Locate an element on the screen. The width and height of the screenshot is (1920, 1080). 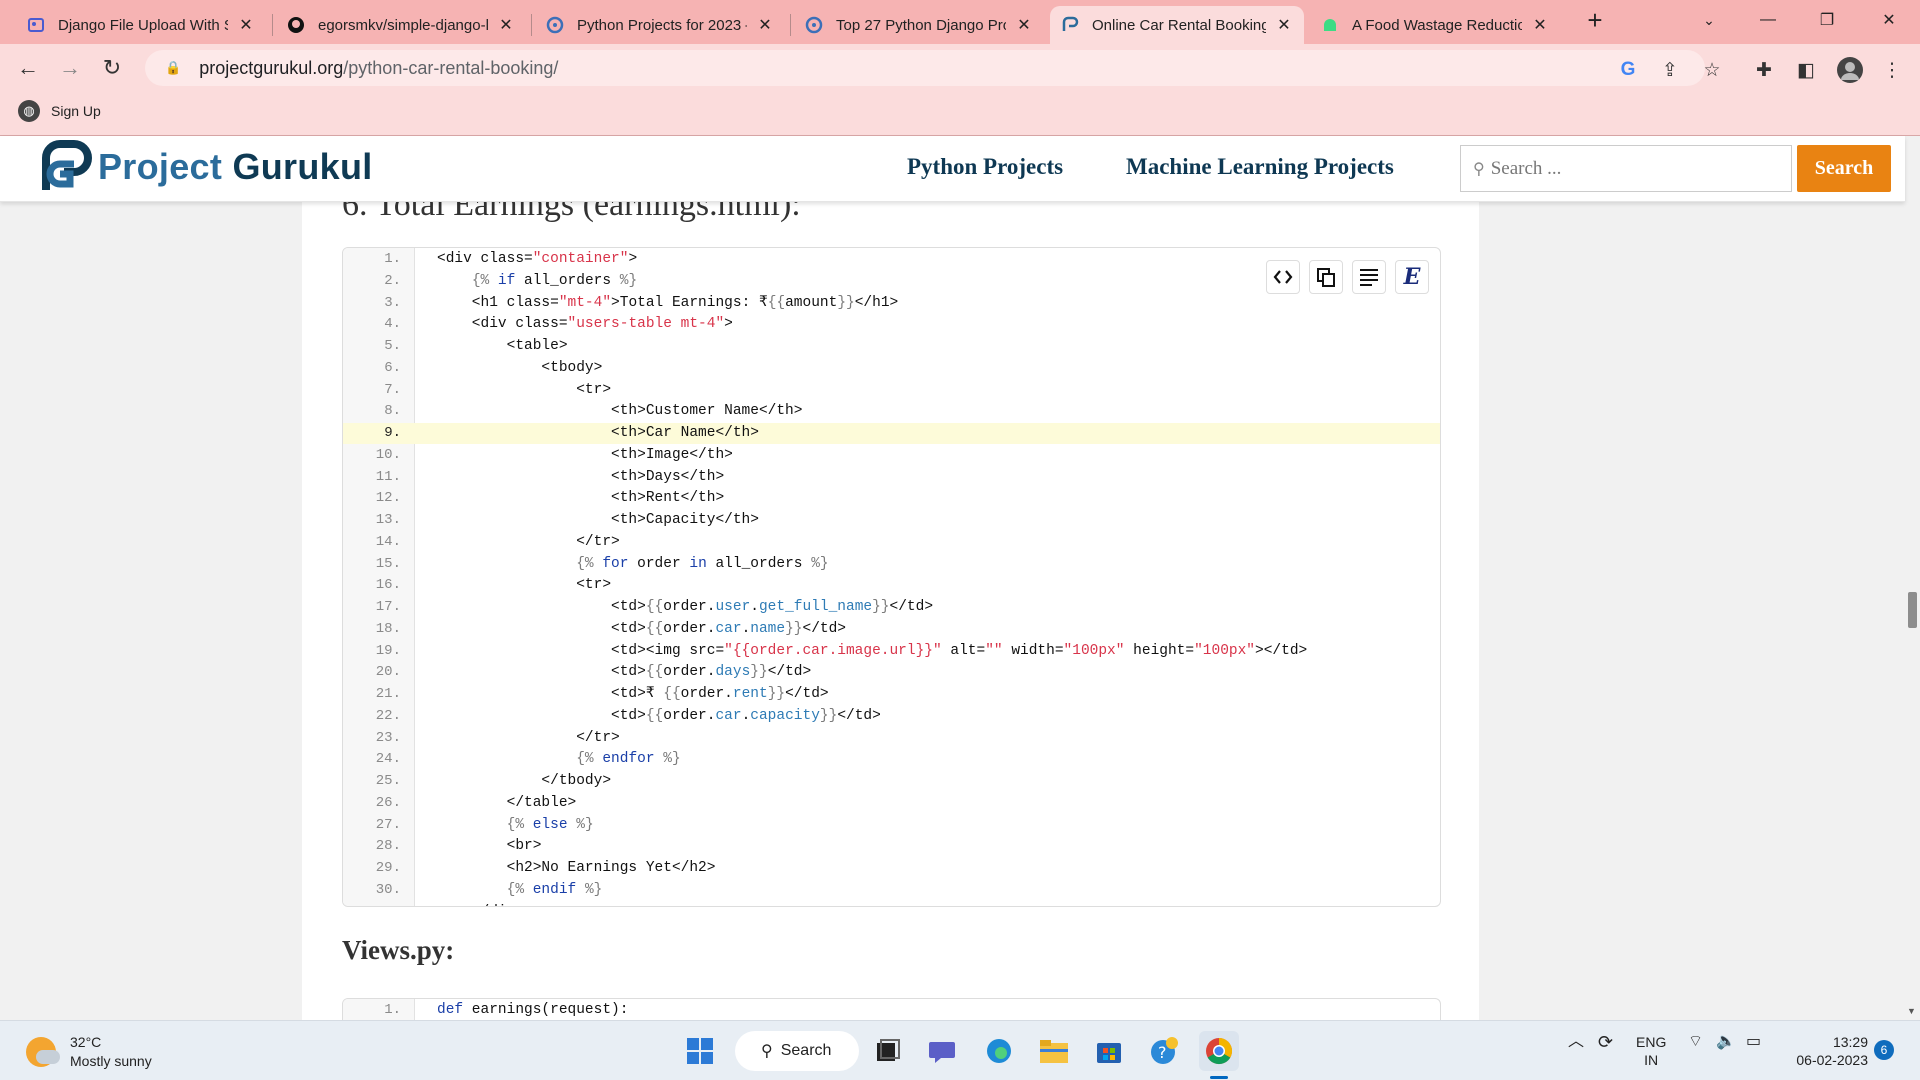
expand-editor-icon: E is located at coordinates (1412, 277).